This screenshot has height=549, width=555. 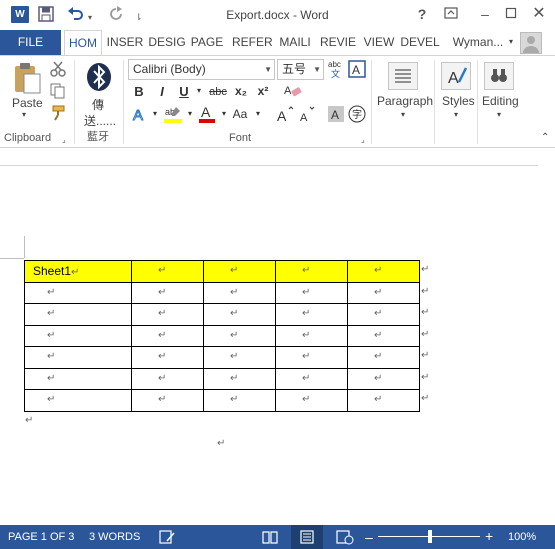 I want to click on tab-view: VIEW, so click(x=379, y=42).